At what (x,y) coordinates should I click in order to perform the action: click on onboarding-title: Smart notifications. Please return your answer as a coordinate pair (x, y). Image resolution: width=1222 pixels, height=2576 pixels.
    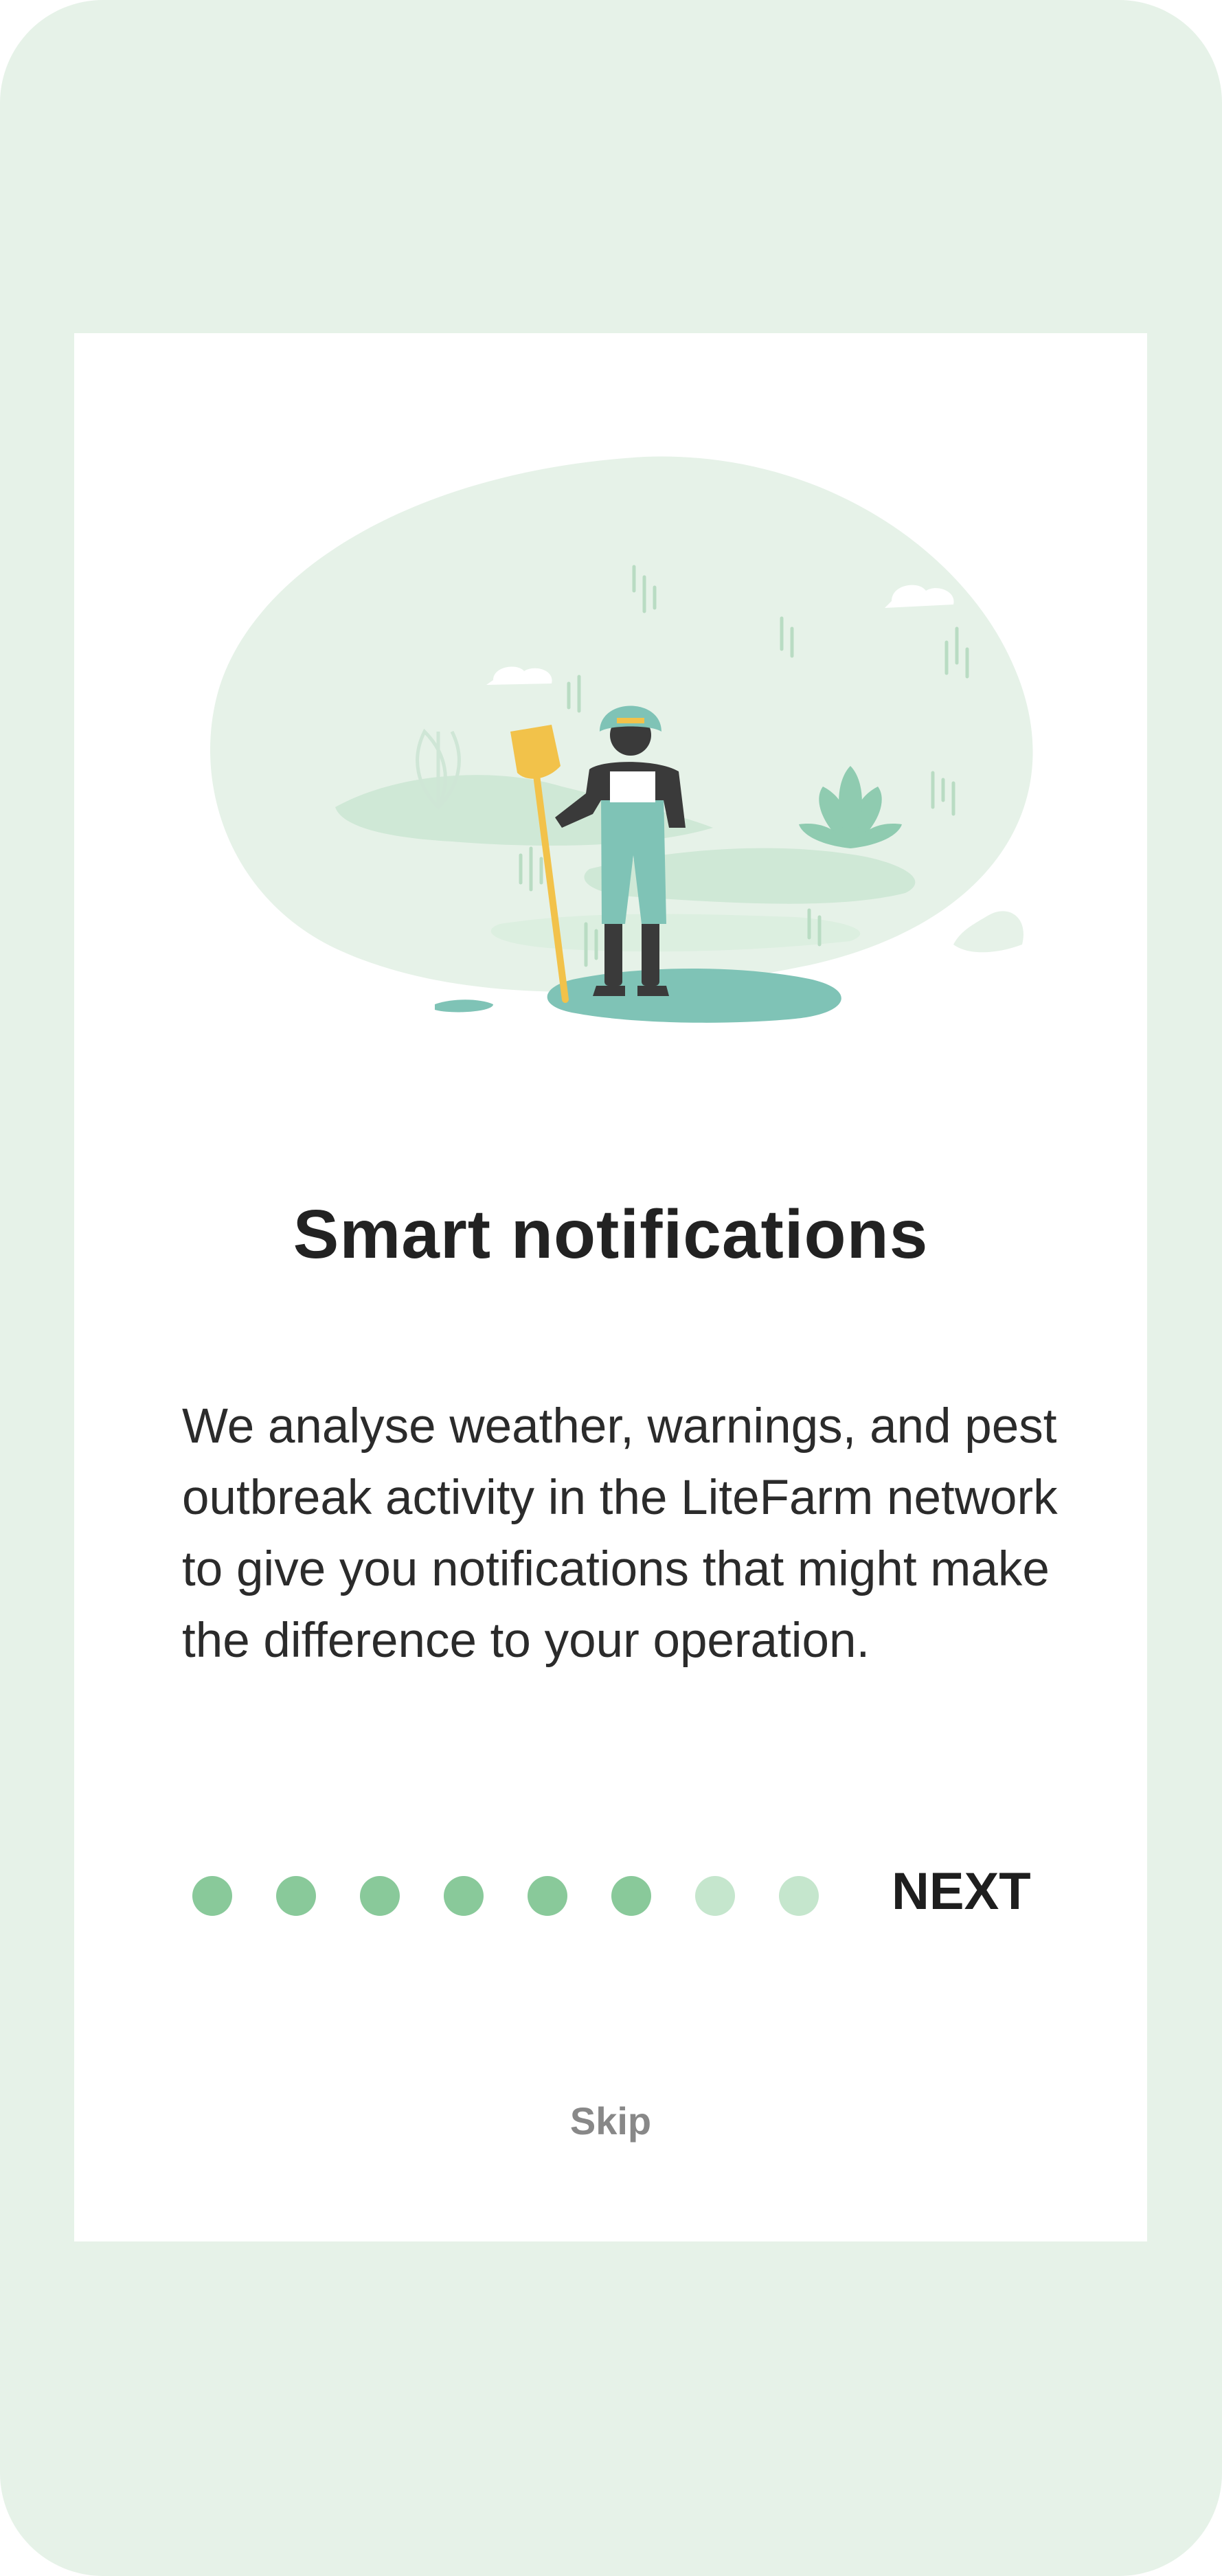
    Looking at the image, I should click on (611, 1234).